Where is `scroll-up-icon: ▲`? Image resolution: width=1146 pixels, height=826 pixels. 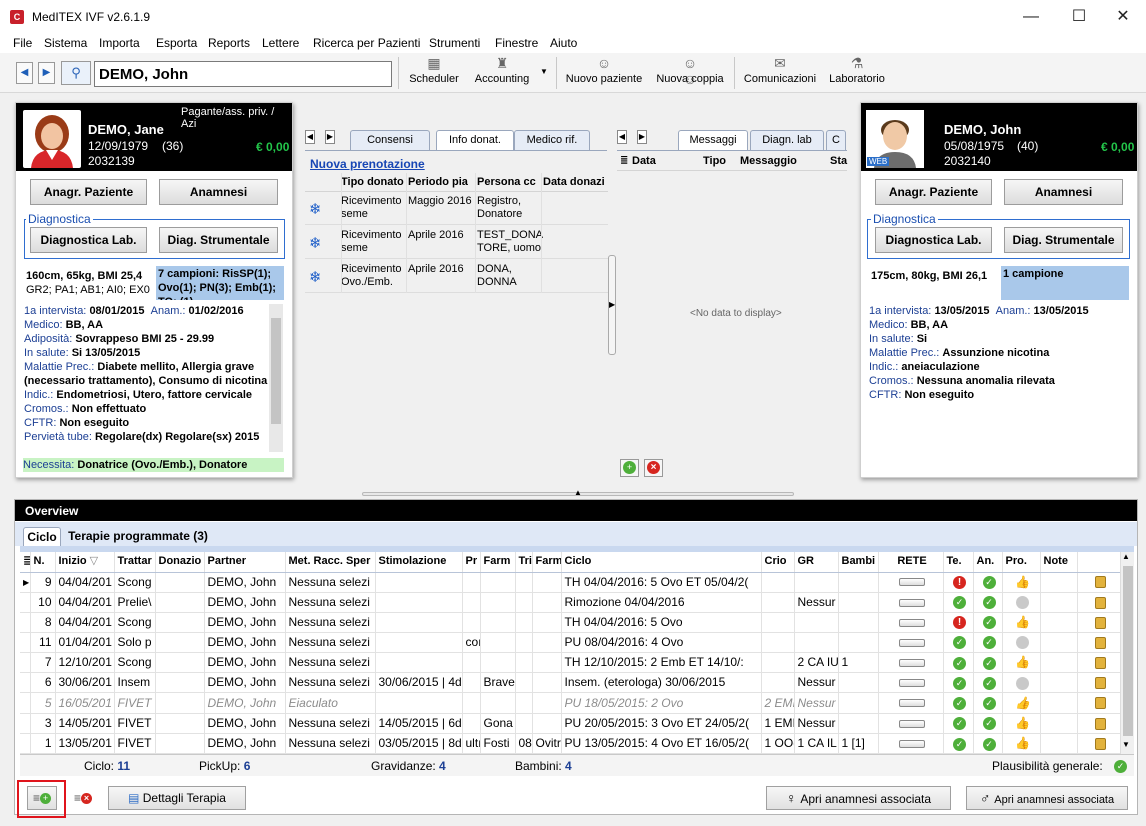 scroll-up-icon: ▲ is located at coordinates (1126, 556).